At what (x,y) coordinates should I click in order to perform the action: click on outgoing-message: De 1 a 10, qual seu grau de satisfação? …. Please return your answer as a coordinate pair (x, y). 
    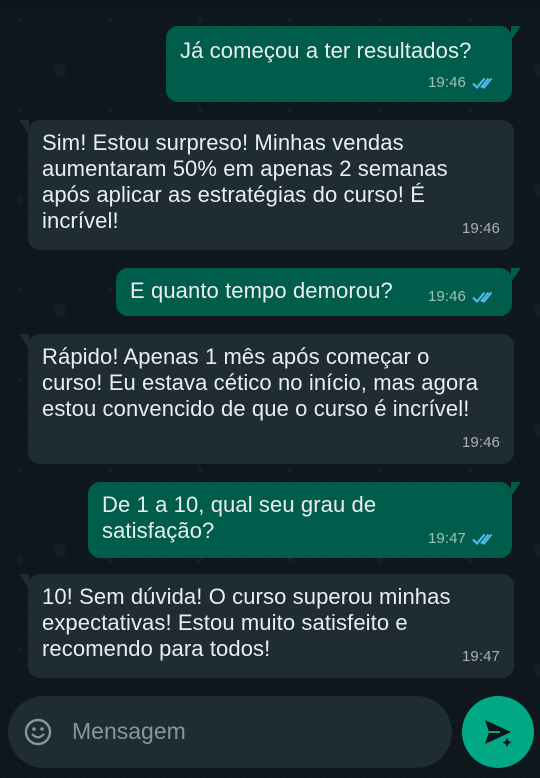
    Looking at the image, I should click on (304, 520).